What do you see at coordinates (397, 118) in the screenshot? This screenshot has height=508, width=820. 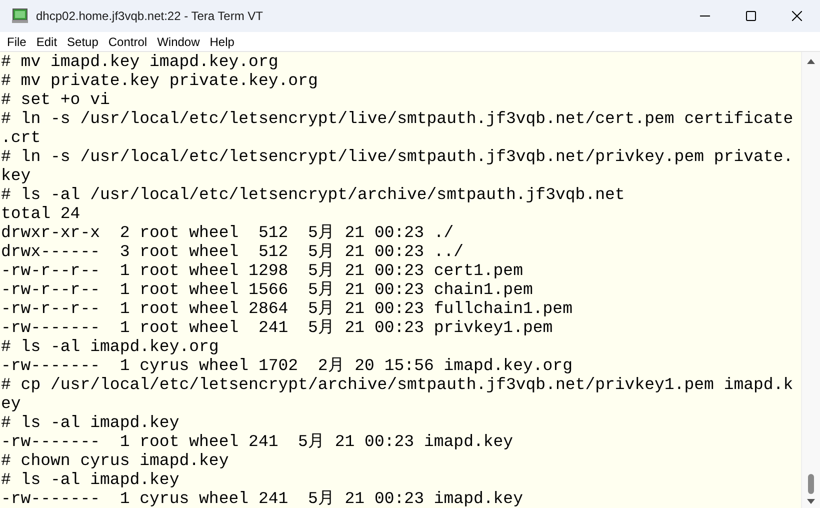 I see `terminal-line: # ln -s /usr/local/etc/letsencrypt/live/smtpauth.jf3vqb.net/cert.pem certificate` at bounding box center [397, 118].